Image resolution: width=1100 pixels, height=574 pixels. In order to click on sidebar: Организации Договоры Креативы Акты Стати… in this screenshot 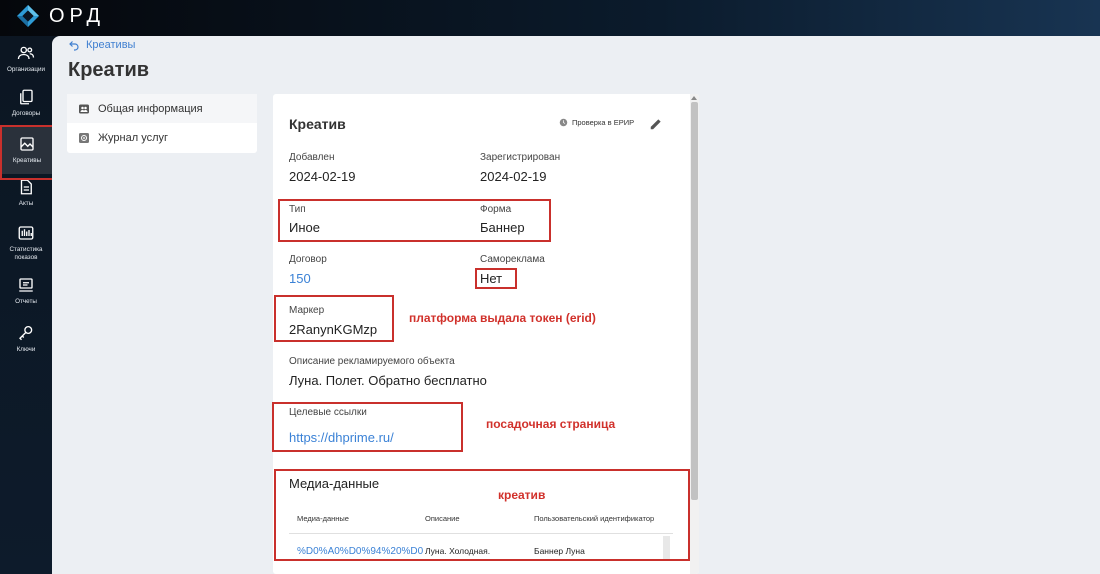, I will do `click(26, 305)`.